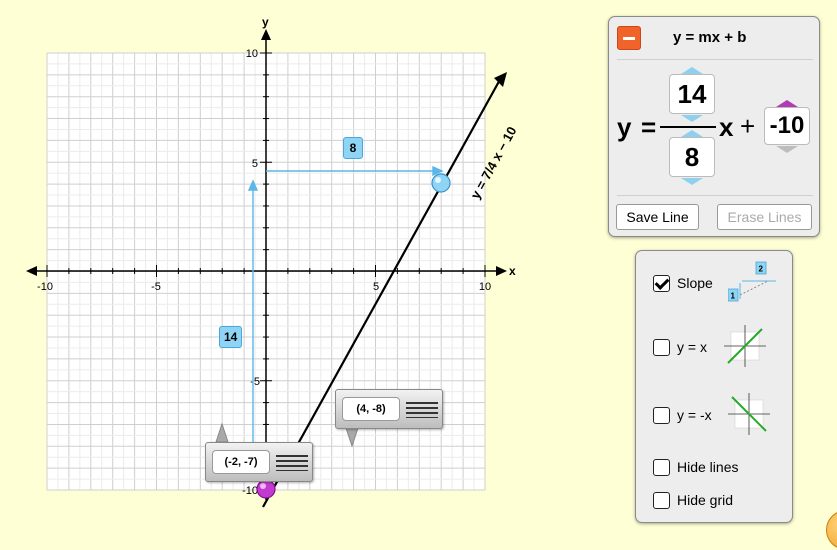  I want to click on hide-lines-label: Hide lines, so click(707, 467).